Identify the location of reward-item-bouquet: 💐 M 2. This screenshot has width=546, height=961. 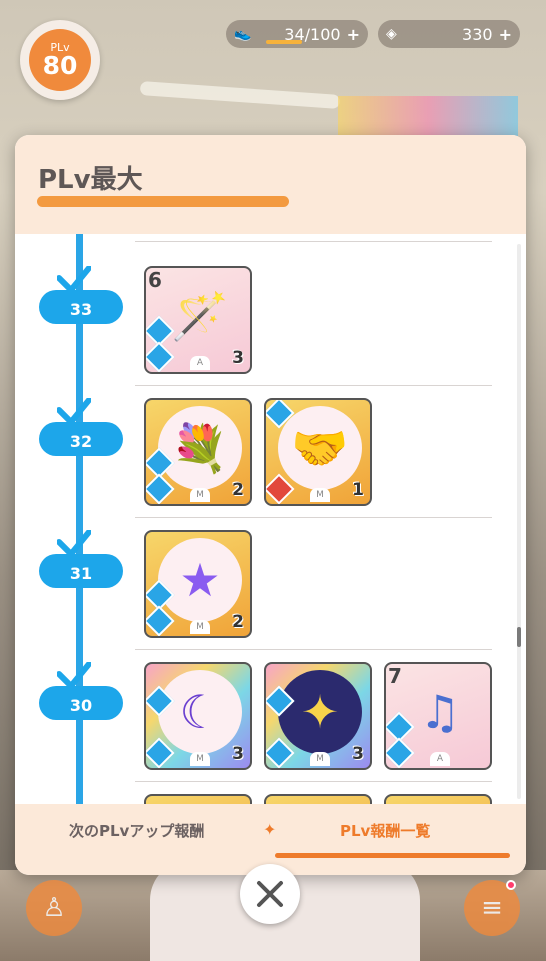
(198, 452).